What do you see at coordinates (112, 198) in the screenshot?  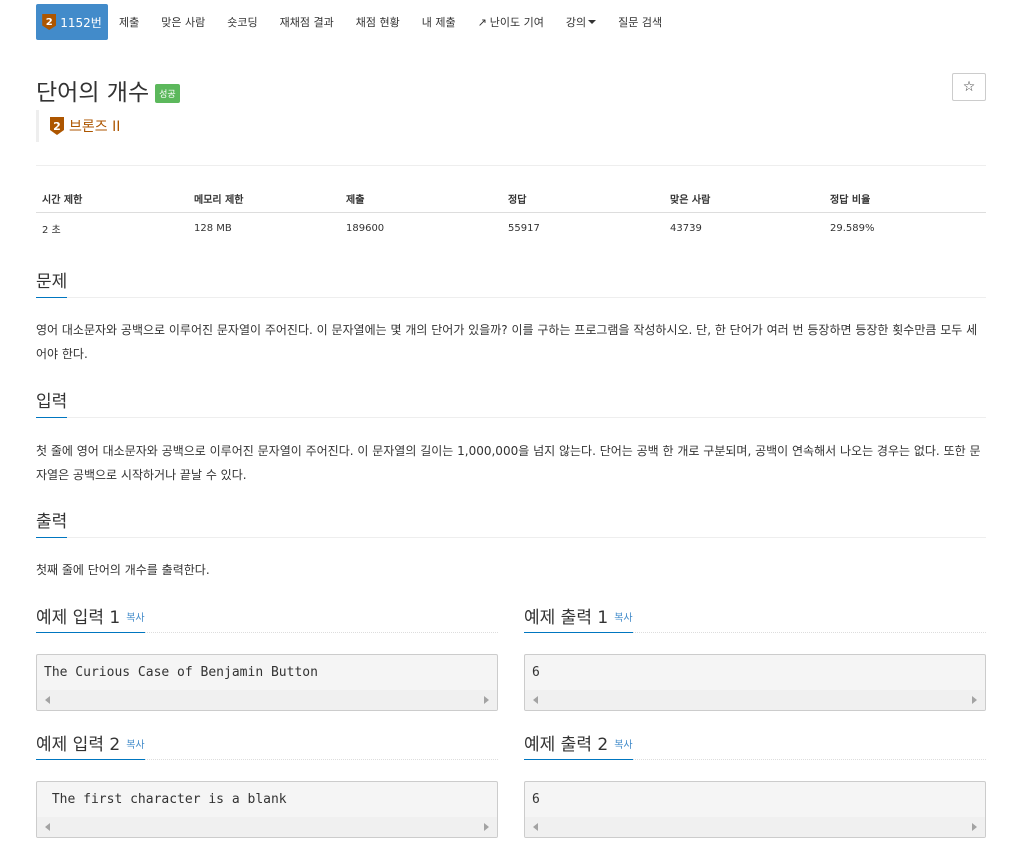 I see `col-time-limit: 시간 제한` at bounding box center [112, 198].